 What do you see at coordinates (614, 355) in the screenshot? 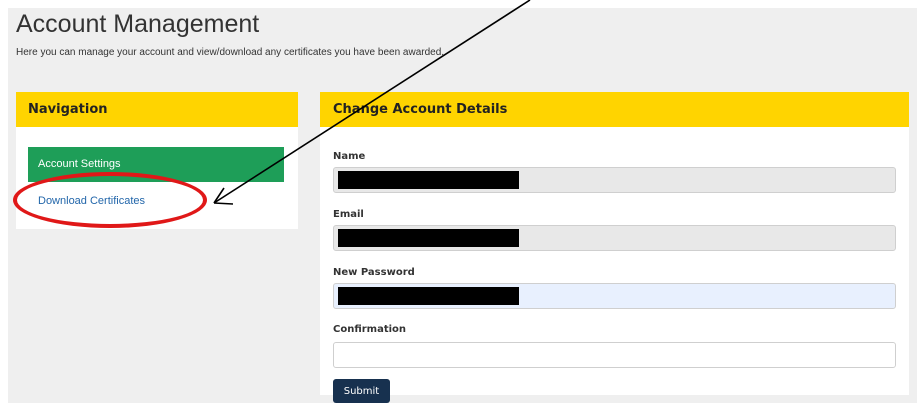
I see `confirmation-field` at bounding box center [614, 355].